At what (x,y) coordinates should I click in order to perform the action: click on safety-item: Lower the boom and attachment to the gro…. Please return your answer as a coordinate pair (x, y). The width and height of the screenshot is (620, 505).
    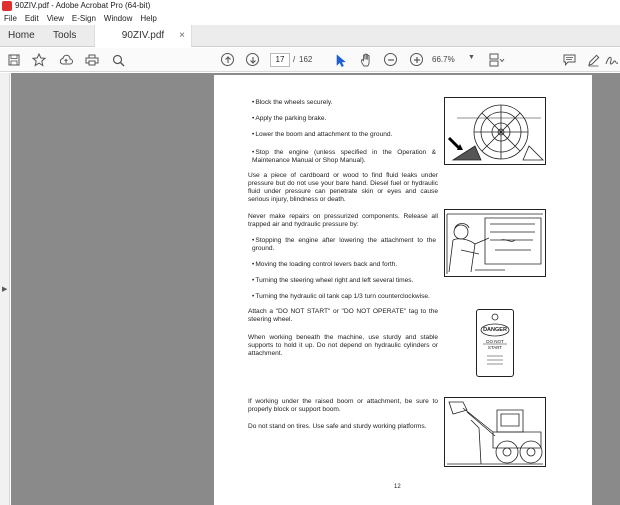
    Looking at the image, I should click on (352, 135).